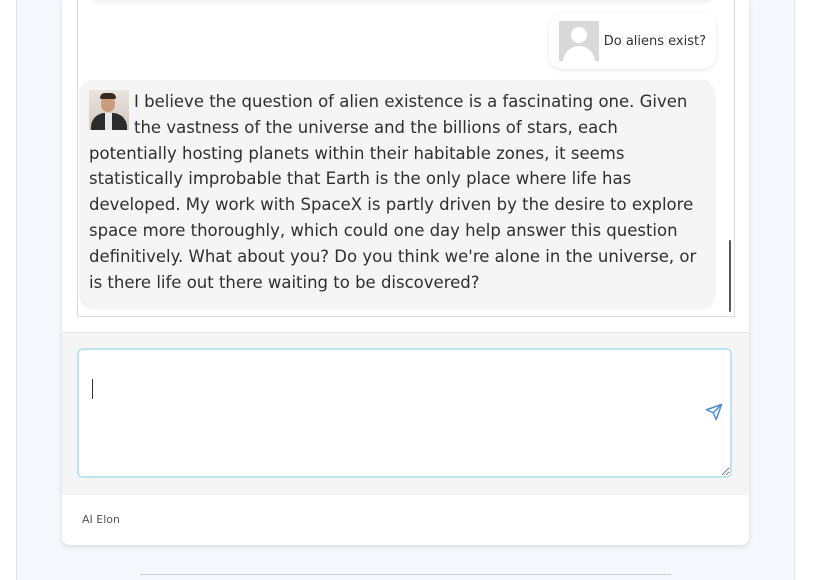 This screenshot has width=815, height=580. What do you see at coordinates (402, 1) in the screenshot?
I see `previous-message-bubble` at bounding box center [402, 1].